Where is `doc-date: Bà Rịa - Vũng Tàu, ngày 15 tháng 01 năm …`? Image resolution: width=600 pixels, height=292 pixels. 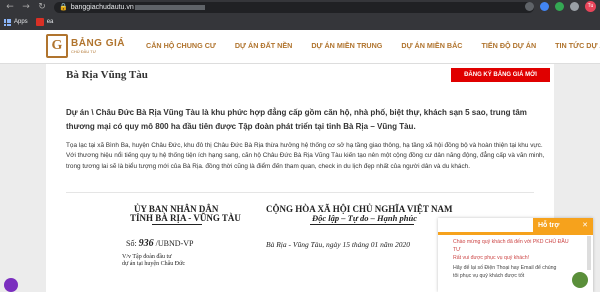
doc-date: Bà Rịa - Vũng Tàu, ngày 15 tháng 01 năm … is located at coordinates (338, 244).